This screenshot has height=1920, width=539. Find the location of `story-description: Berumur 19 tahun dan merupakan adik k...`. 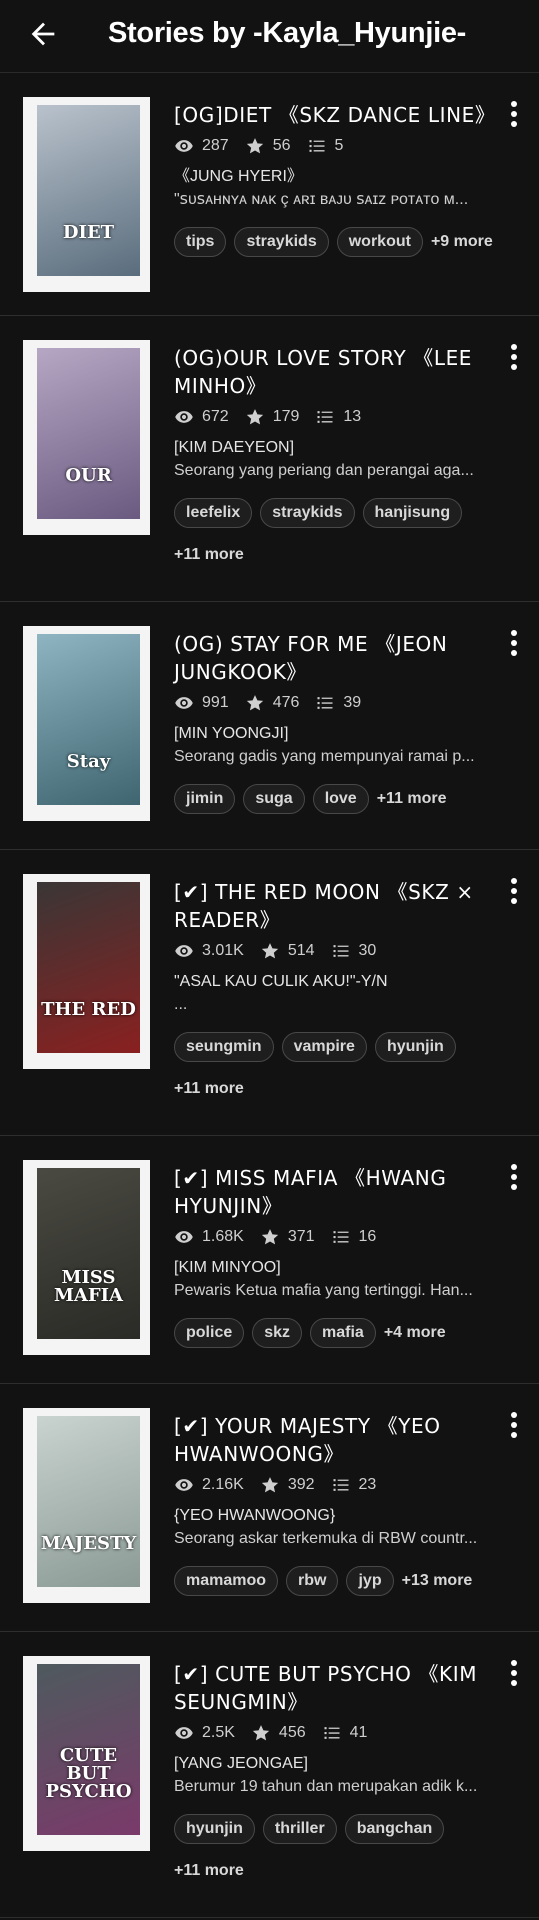

story-description: Berumur 19 tahun dan merupakan adik k... is located at coordinates (326, 1786).